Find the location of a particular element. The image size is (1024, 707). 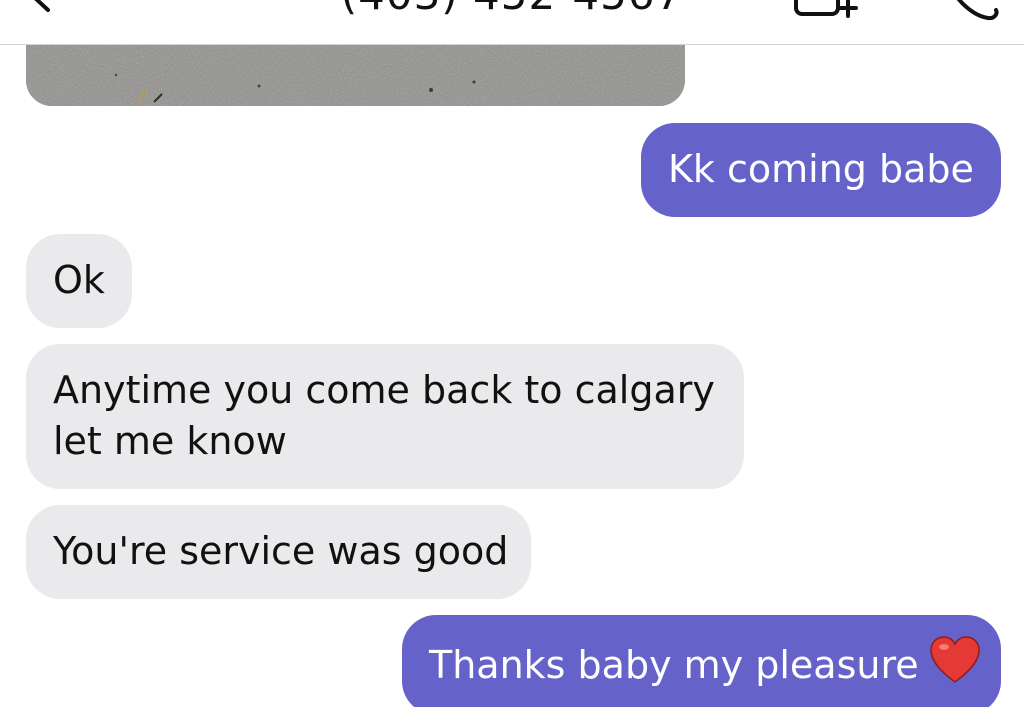

contact-name: (403) 452-4567 is located at coordinates (512, 9).